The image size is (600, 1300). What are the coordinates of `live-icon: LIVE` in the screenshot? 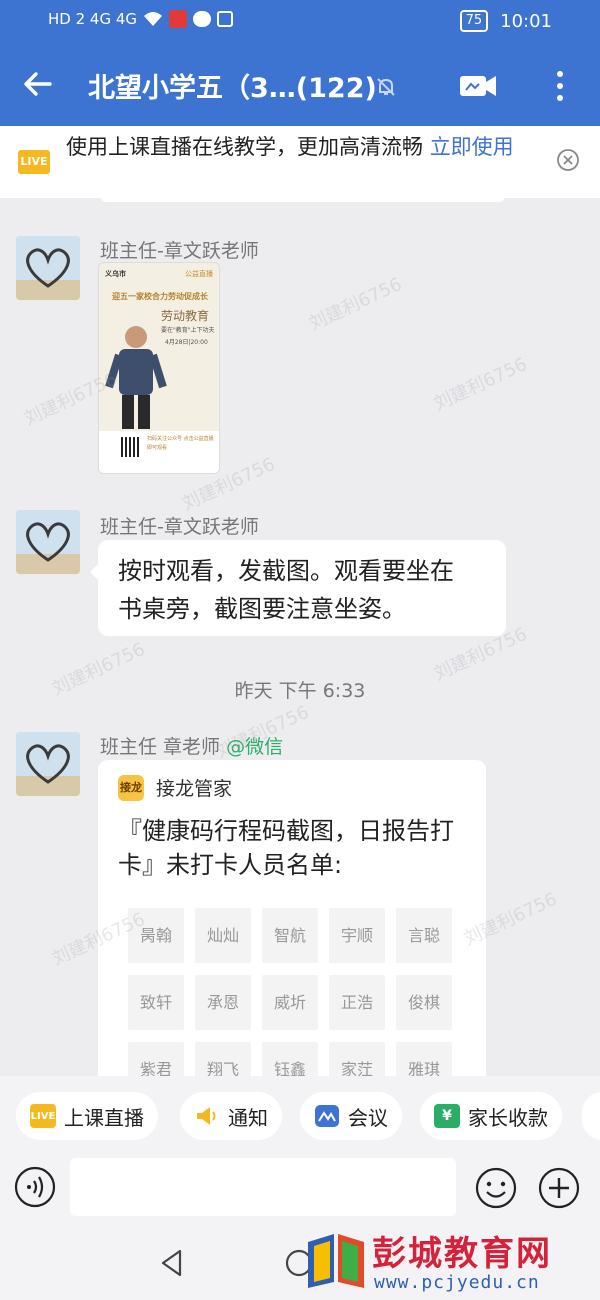 It's located at (43, 1116).